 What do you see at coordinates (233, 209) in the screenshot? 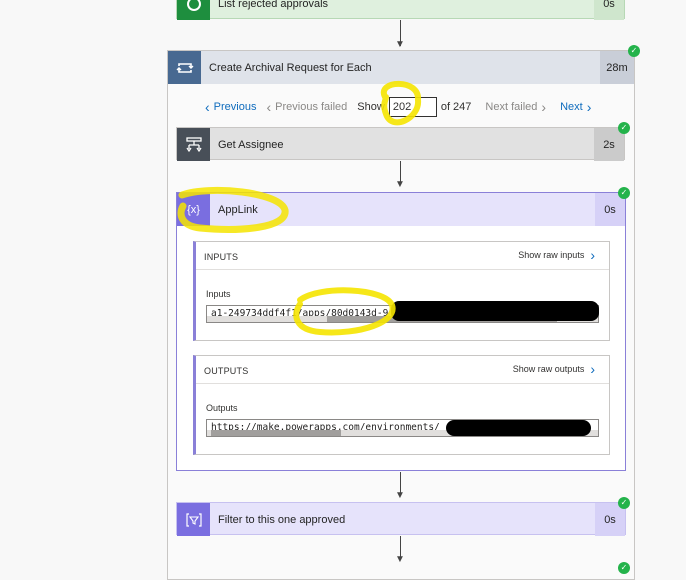
I see `highlight-applink-title` at bounding box center [233, 209].